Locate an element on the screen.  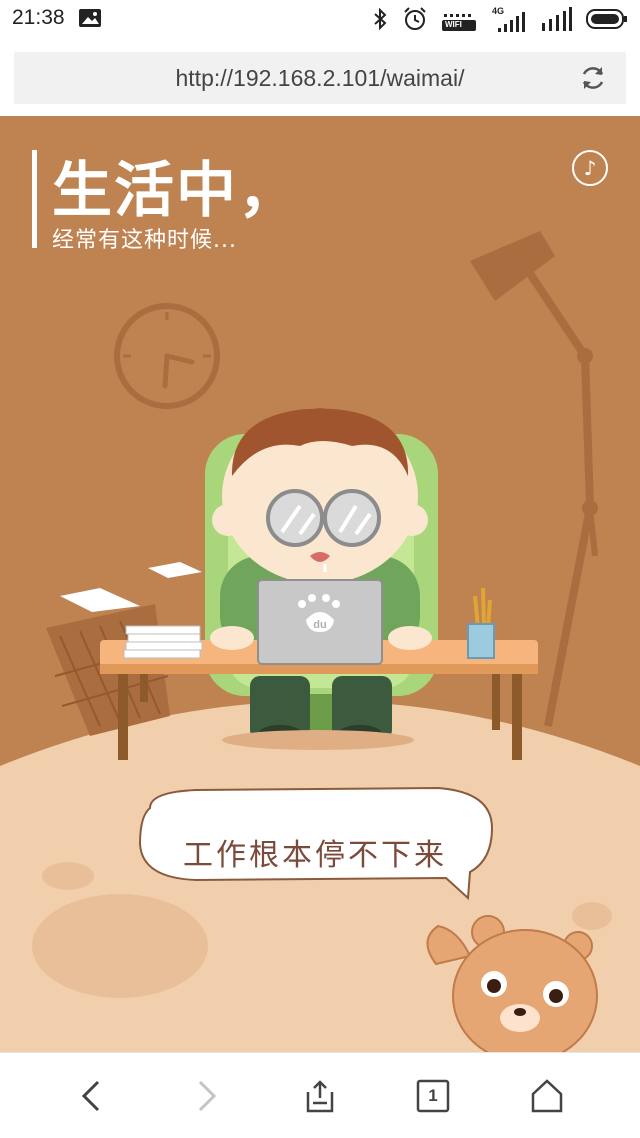
bluetooth-icon is located at coordinates (380, 21).